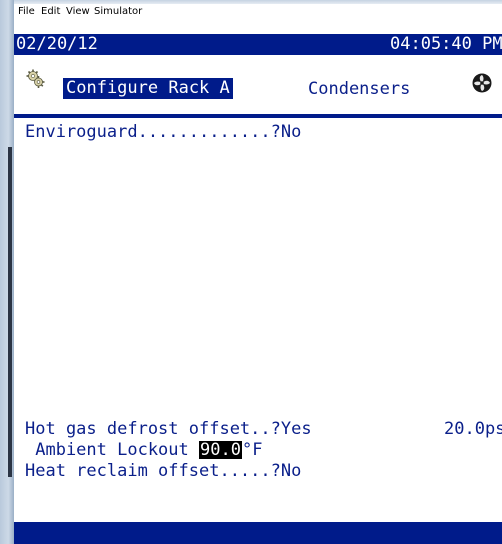  What do you see at coordinates (50, 11) in the screenshot?
I see `menu-edit: Edit` at bounding box center [50, 11].